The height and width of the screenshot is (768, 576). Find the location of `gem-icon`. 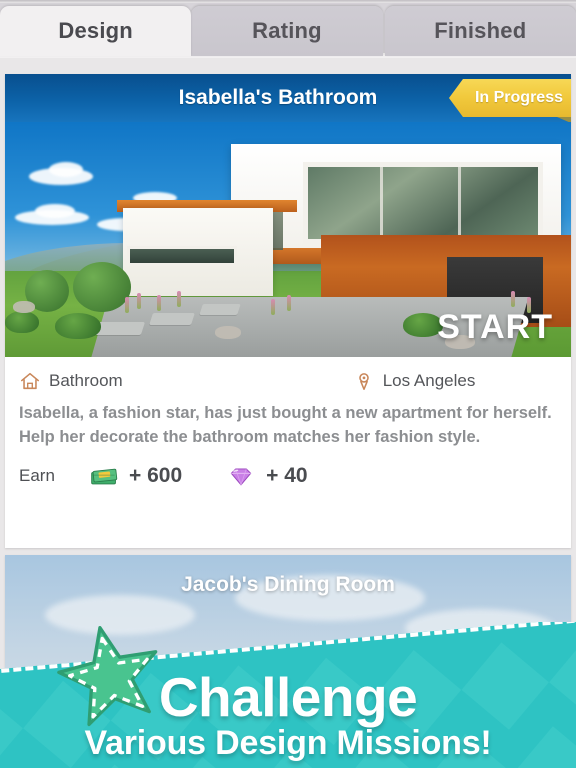

gem-icon is located at coordinates (241, 477).